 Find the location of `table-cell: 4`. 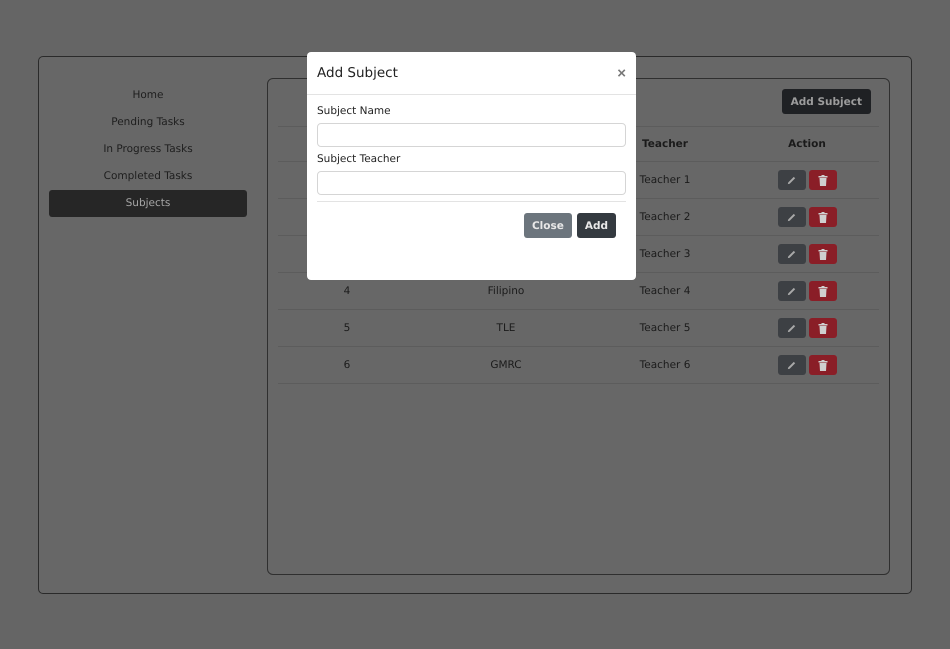

table-cell: 4 is located at coordinates (347, 291).